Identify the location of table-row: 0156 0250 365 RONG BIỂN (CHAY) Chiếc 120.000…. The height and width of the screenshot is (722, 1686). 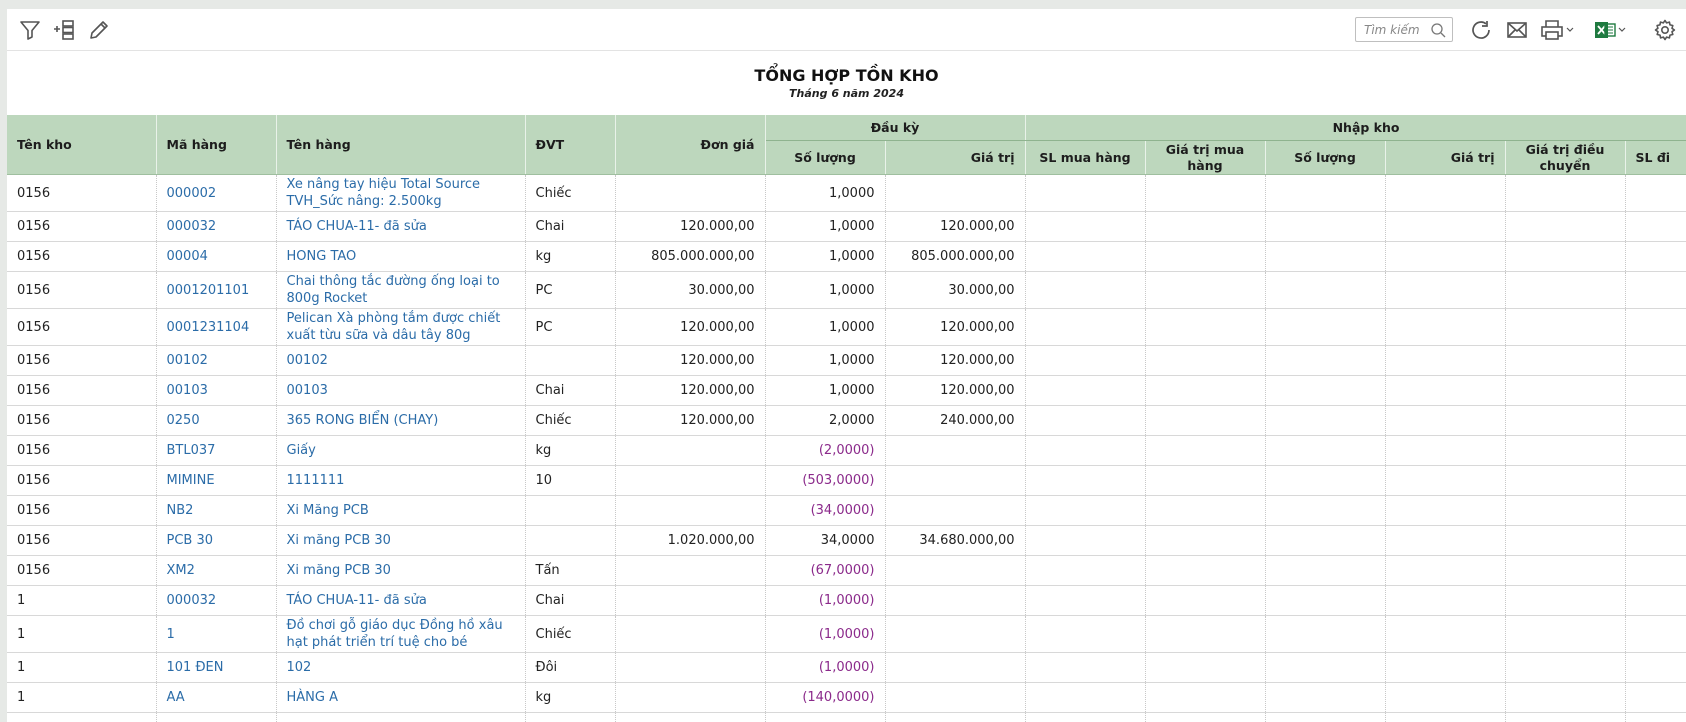
(846, 420).